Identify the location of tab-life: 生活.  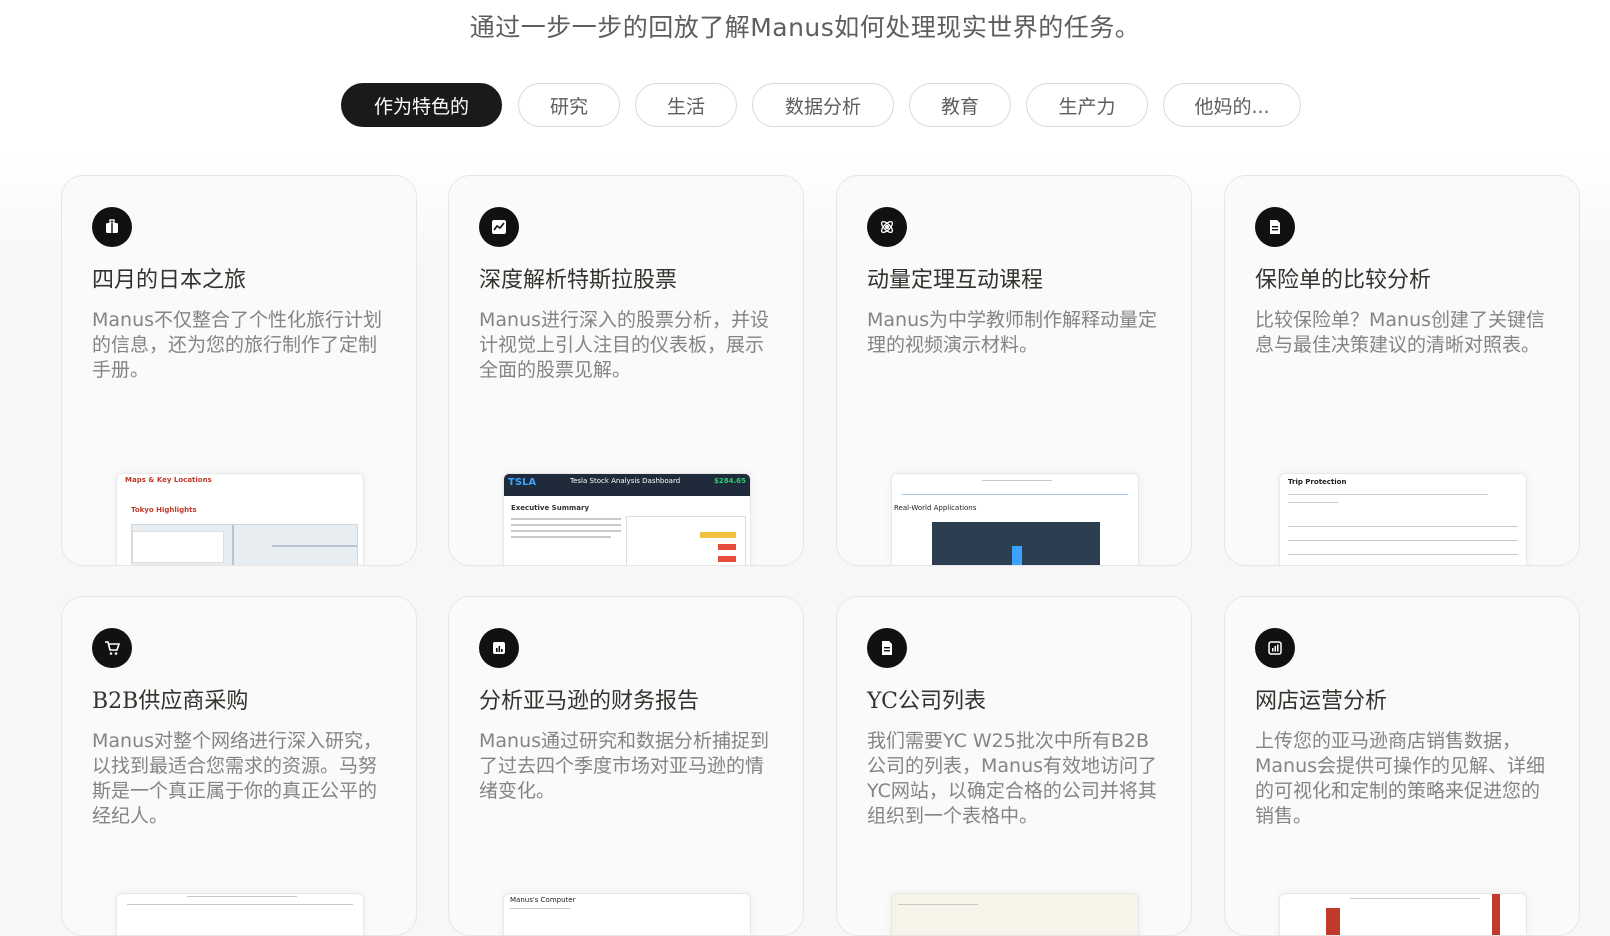
(686, 105).